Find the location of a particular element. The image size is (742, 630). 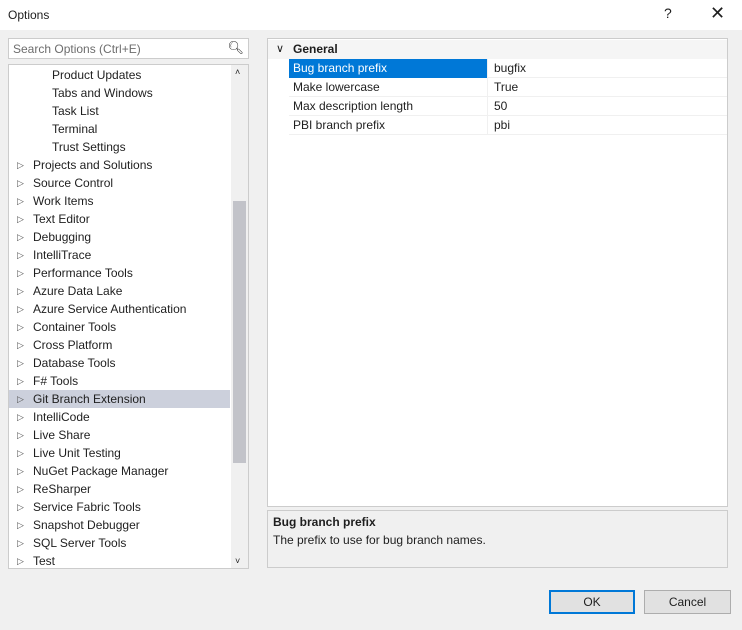

title-bar: Options ? ✕ is located at coordinates (371, 15).